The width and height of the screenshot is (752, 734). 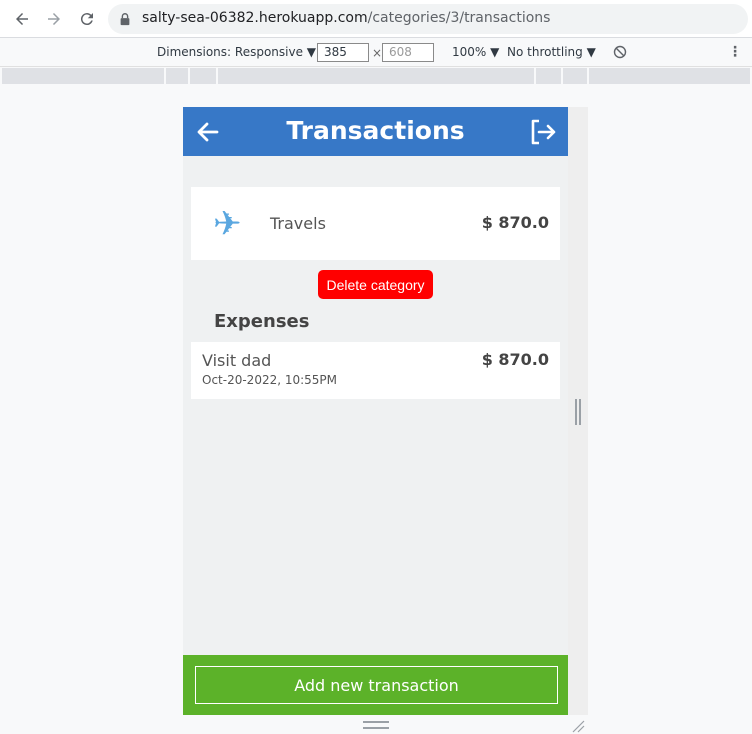 What do you see at coordinates (22, 19) in the screenshot?
I see `back-arrow-icon` at bounding box center [22, 19].